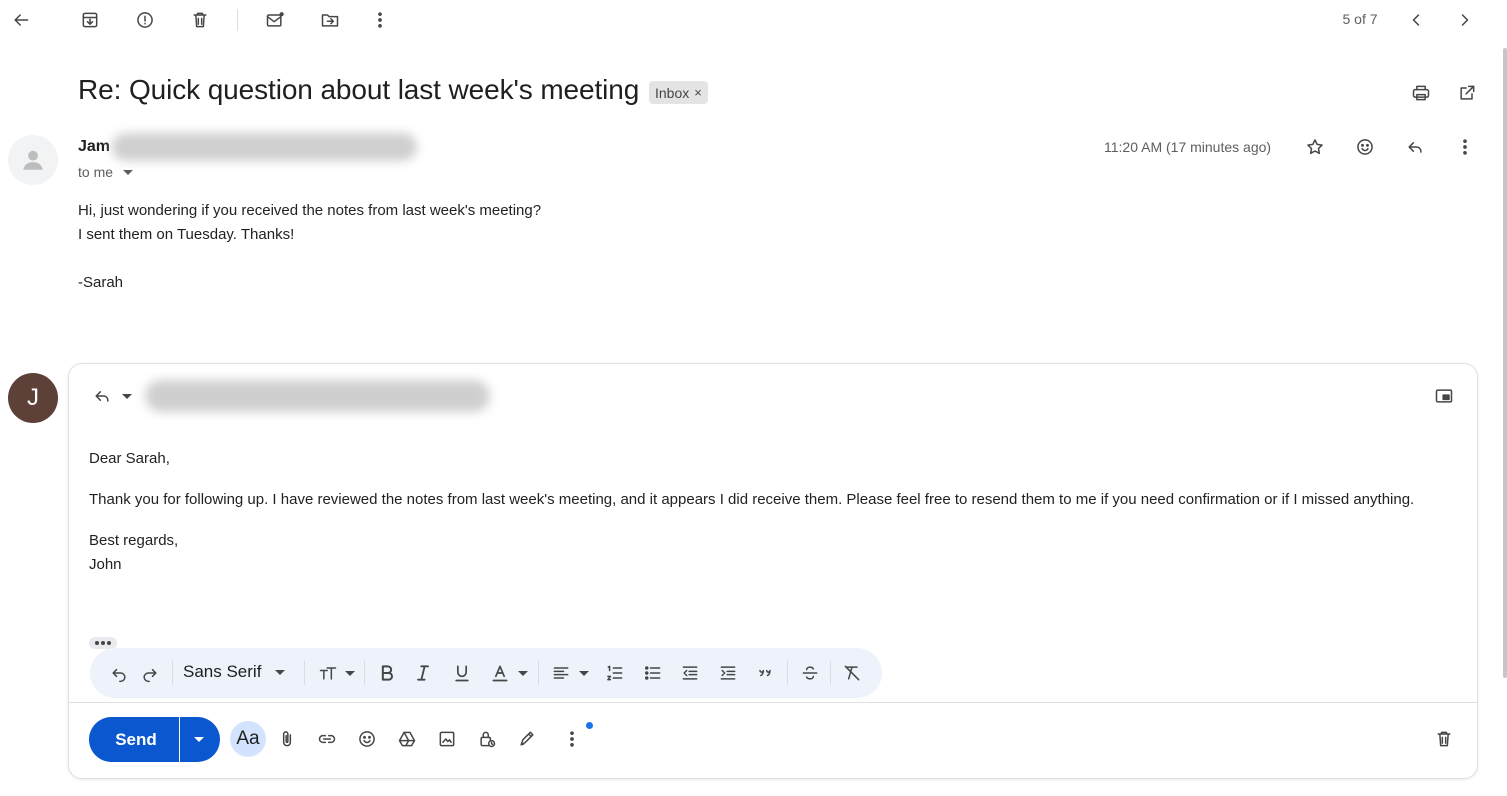  Describe the element at coordinates (105, 564) in the screenshot. I see `reply-signature: John` at that location.